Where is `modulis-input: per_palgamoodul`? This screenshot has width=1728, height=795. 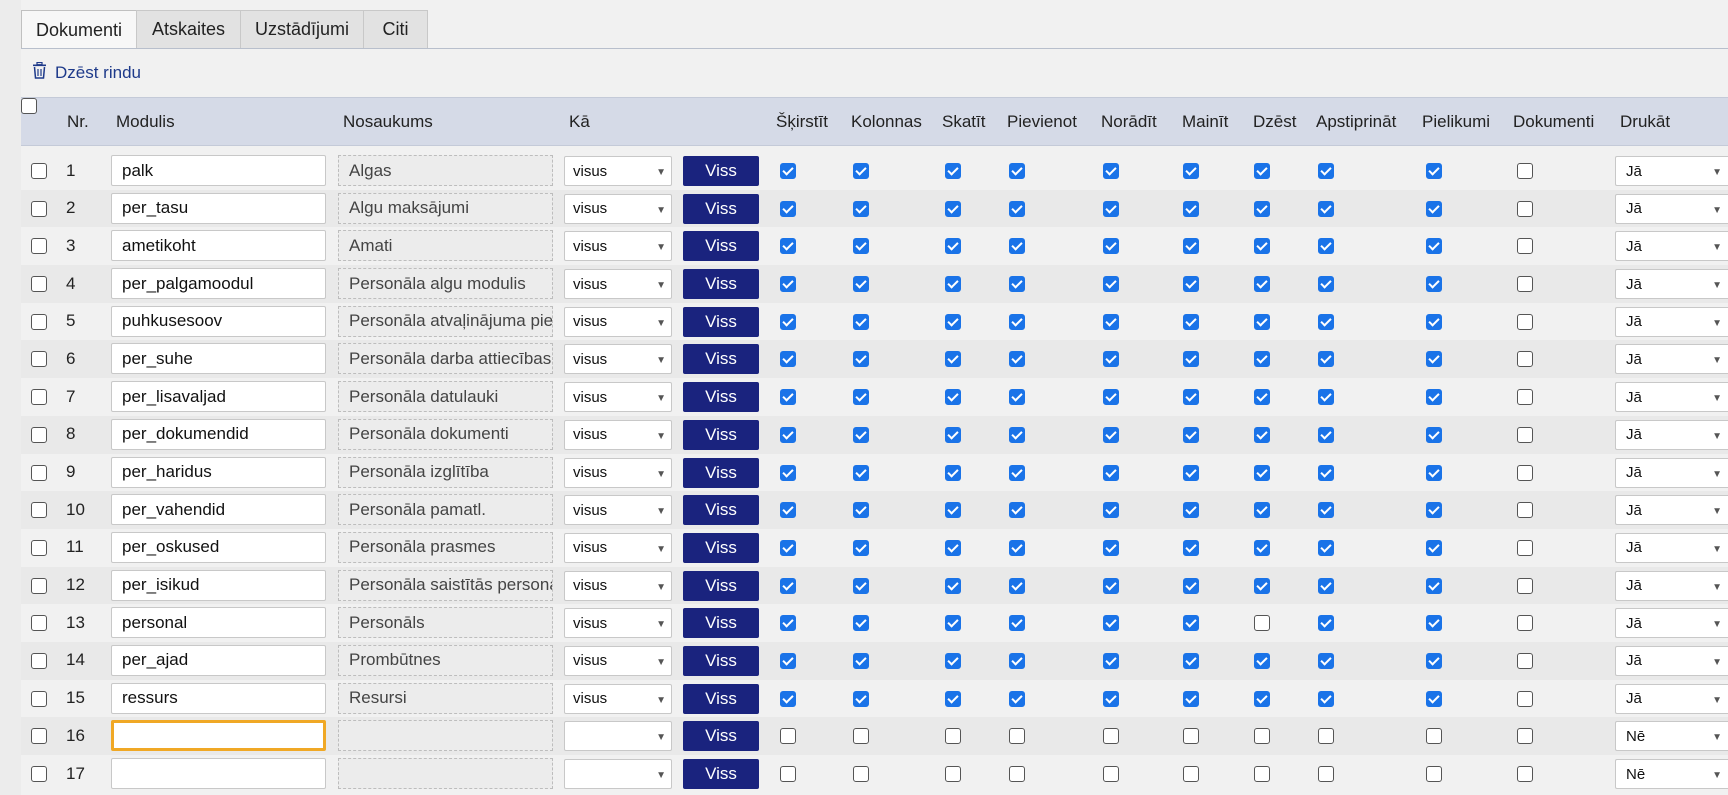 modulis-input: per_palgamoodul is located at coordinates (218, 284).